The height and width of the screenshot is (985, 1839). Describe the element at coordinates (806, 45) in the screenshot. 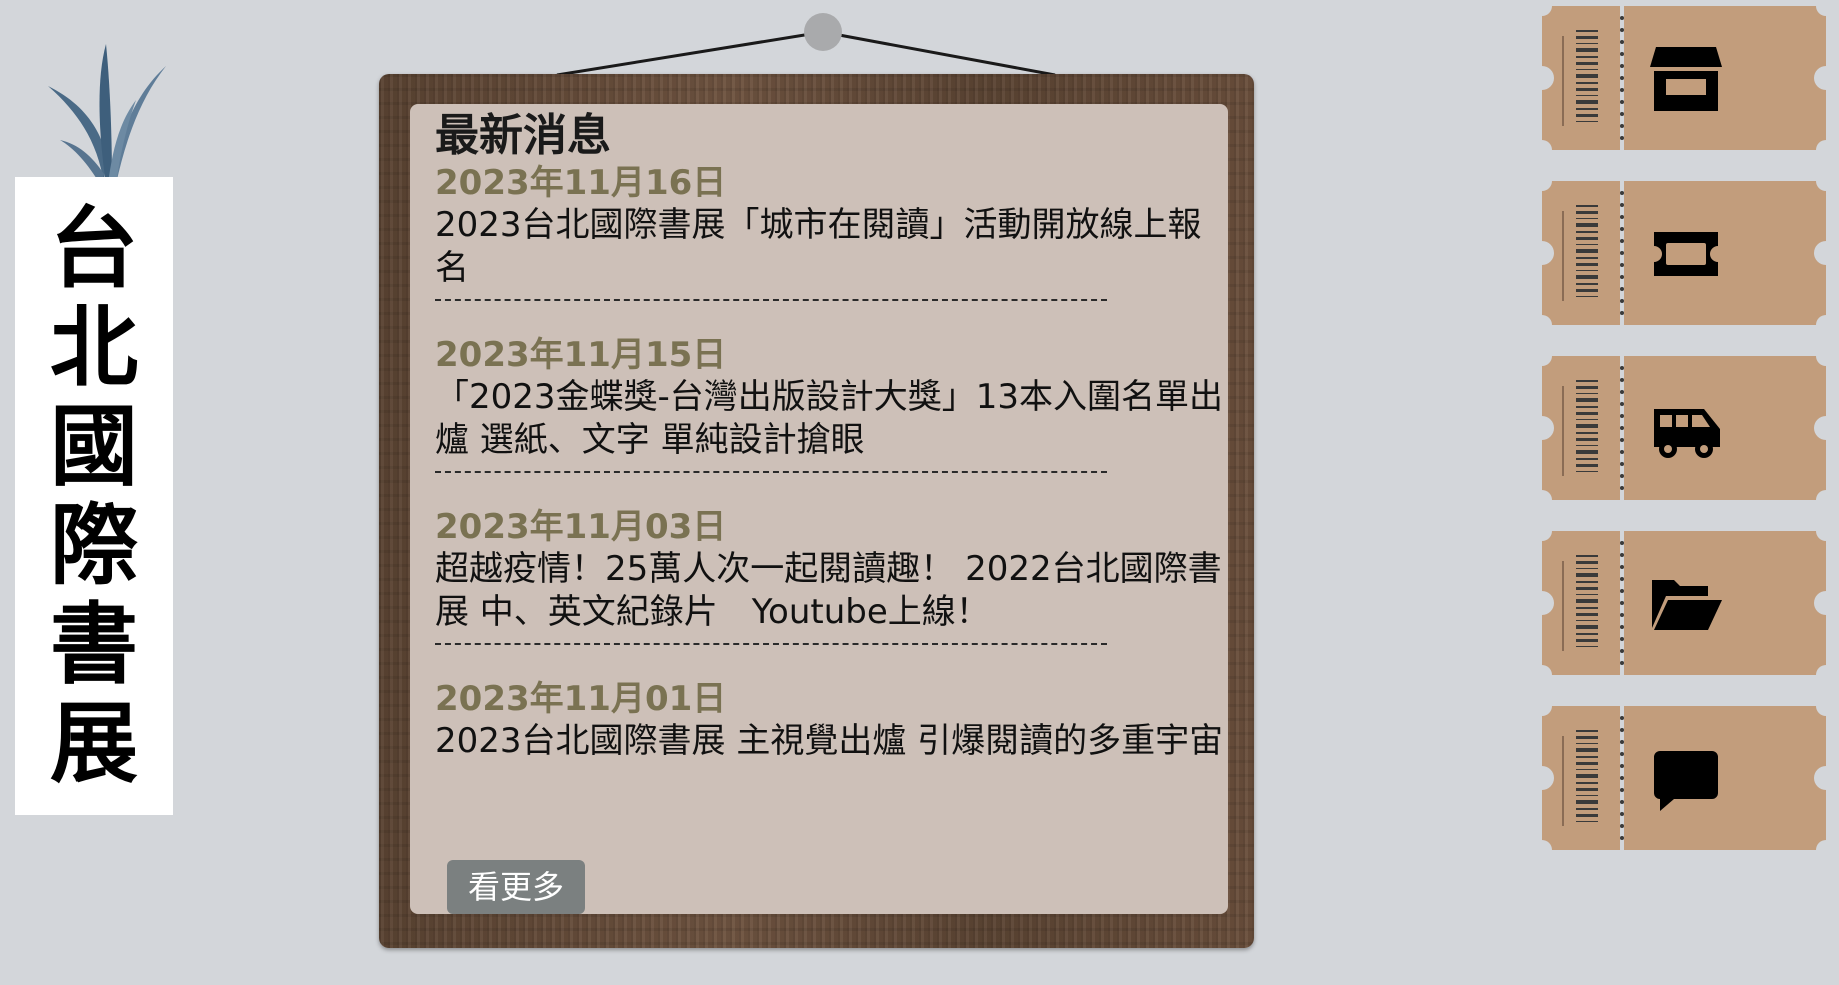

I see `board-hanger` at that location.